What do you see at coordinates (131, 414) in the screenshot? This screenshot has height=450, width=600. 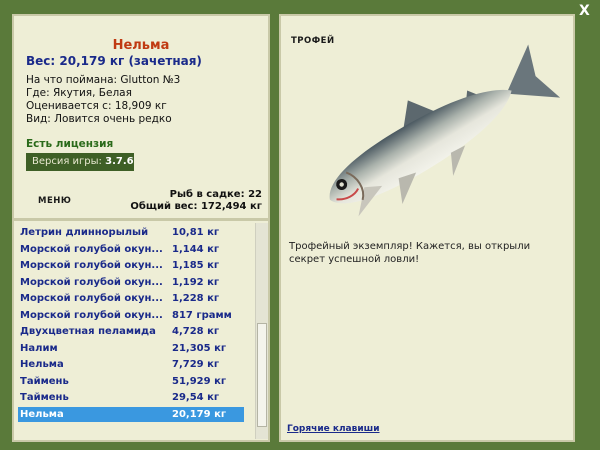 I see `fish-list-row: Нельма 20,179 кг` at bounding box center [131, 414].